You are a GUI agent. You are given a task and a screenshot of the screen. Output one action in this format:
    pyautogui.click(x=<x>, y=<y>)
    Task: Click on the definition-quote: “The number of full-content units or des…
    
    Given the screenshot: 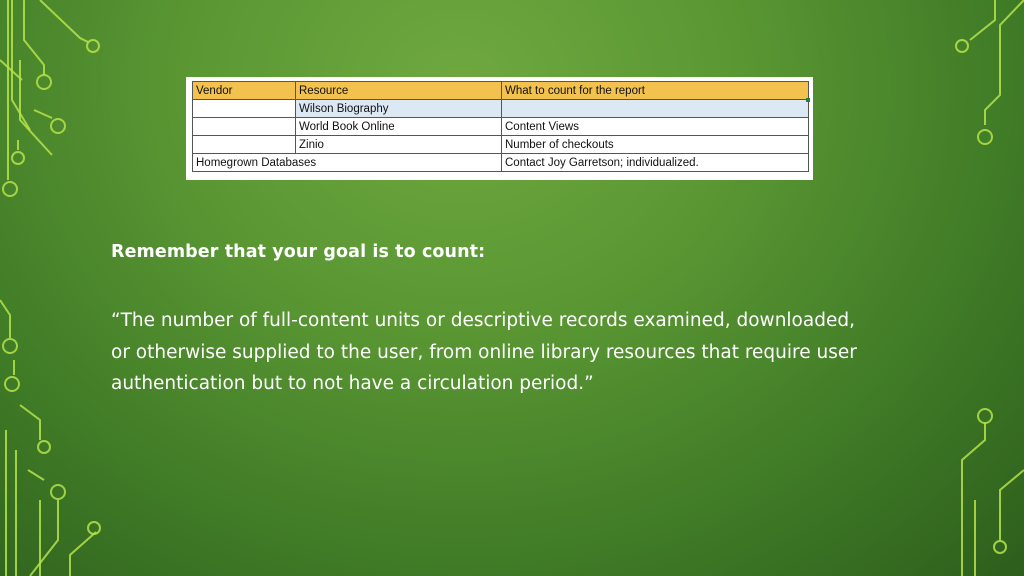 What is the action you would take?
    pyautogui.click(x=484, y=352)
    